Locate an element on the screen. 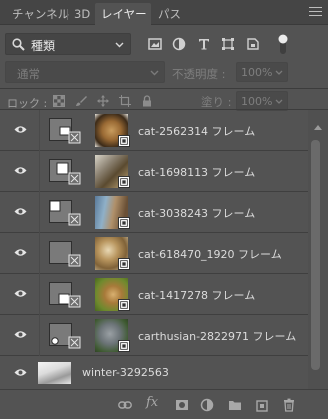  layer-row: cat-3038243 フレーム is located at coordinates (154, 212).